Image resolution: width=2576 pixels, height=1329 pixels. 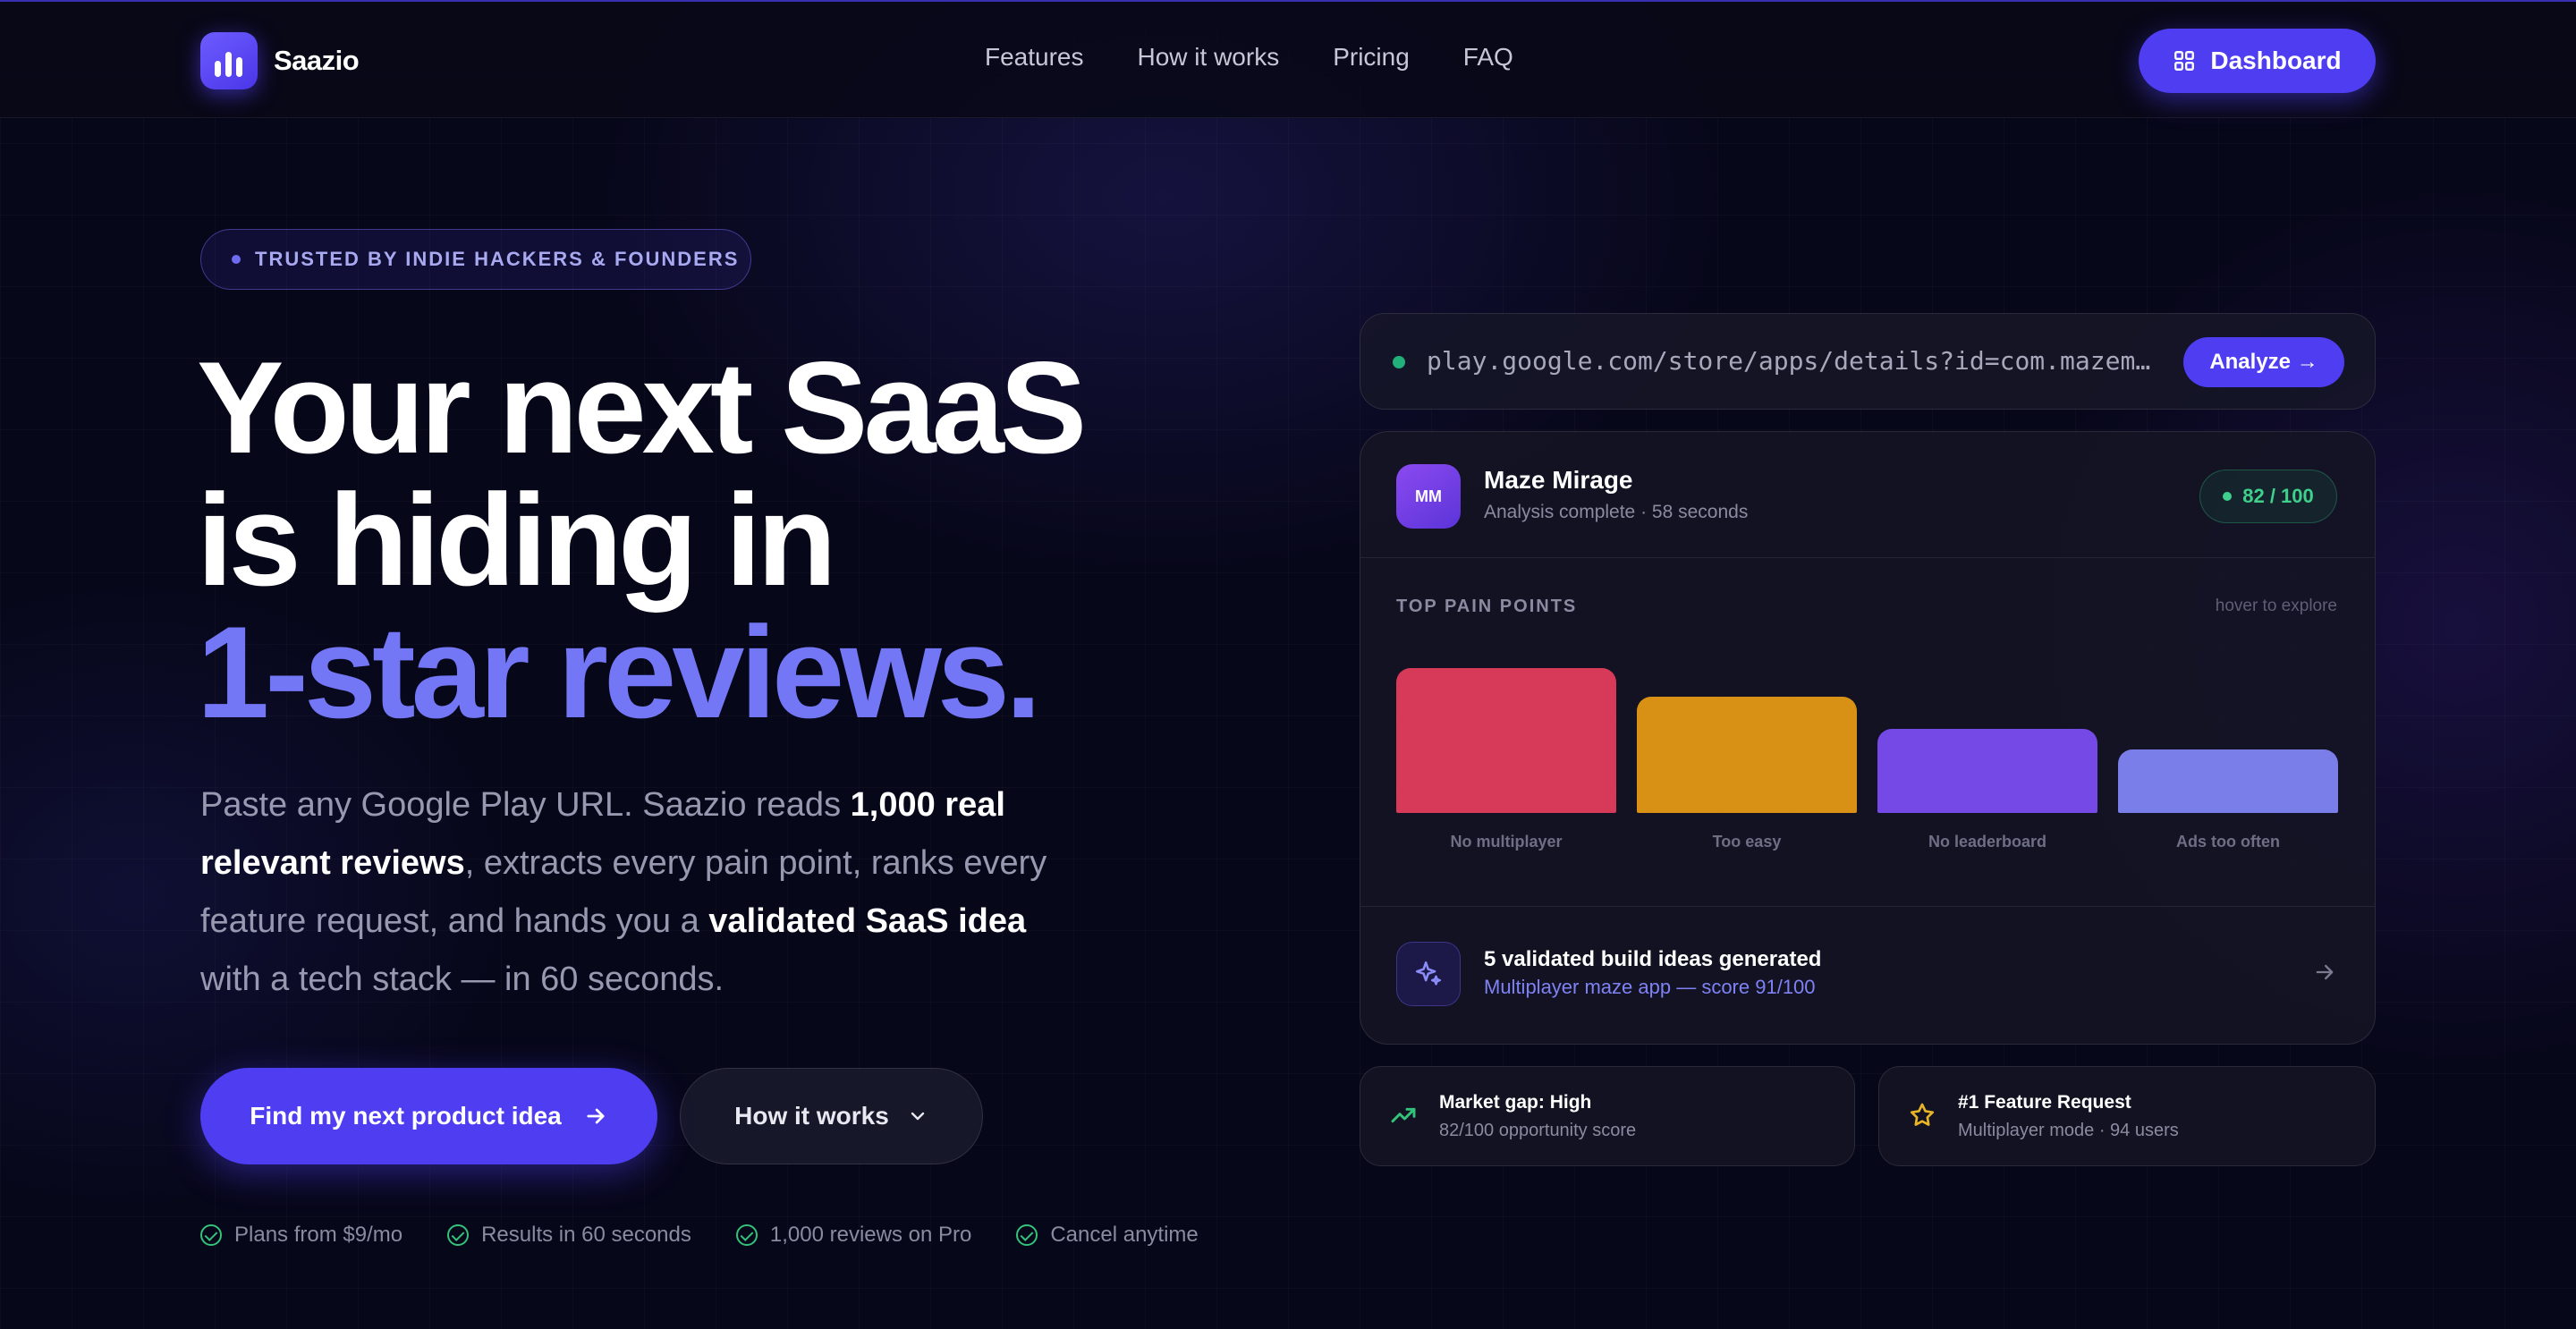 What do you see at coordinates (229, 60) in the screenshot?
I see `chart-bars-icon` at bounding box center [229, 60].